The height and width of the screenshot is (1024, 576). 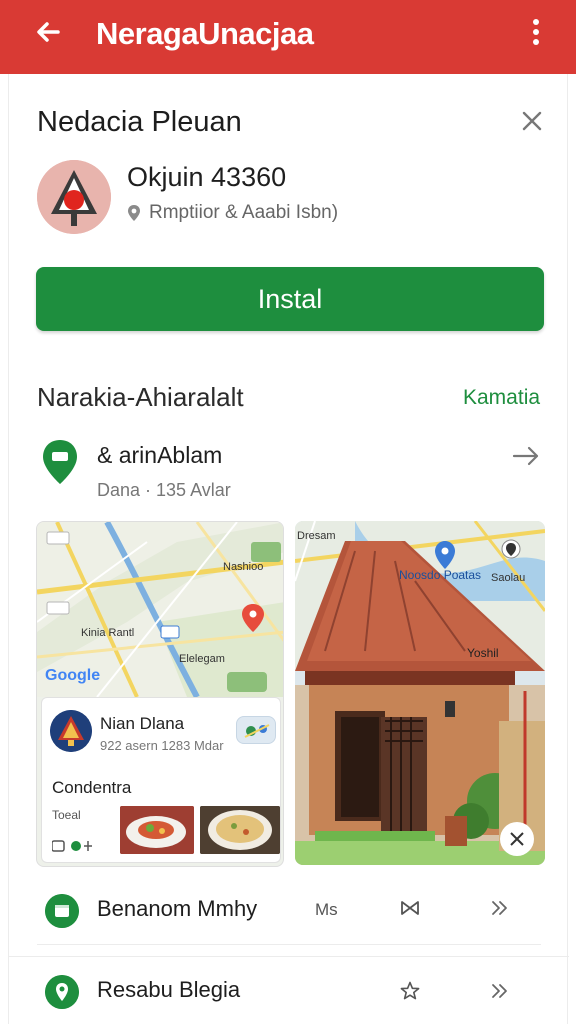 I want to click on salad-plate-image, so click(x=157, y=830).